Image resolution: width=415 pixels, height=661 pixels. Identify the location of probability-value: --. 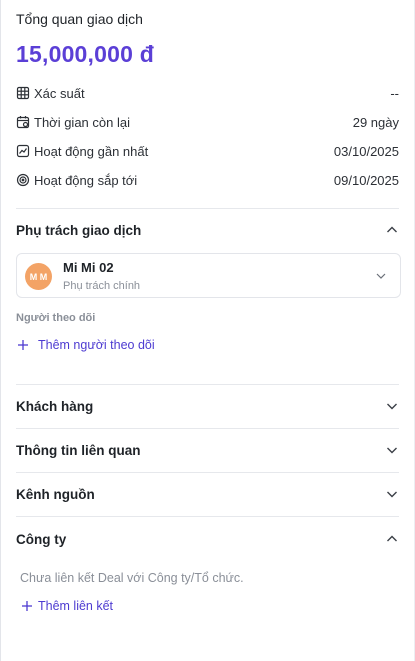
(394, 93).